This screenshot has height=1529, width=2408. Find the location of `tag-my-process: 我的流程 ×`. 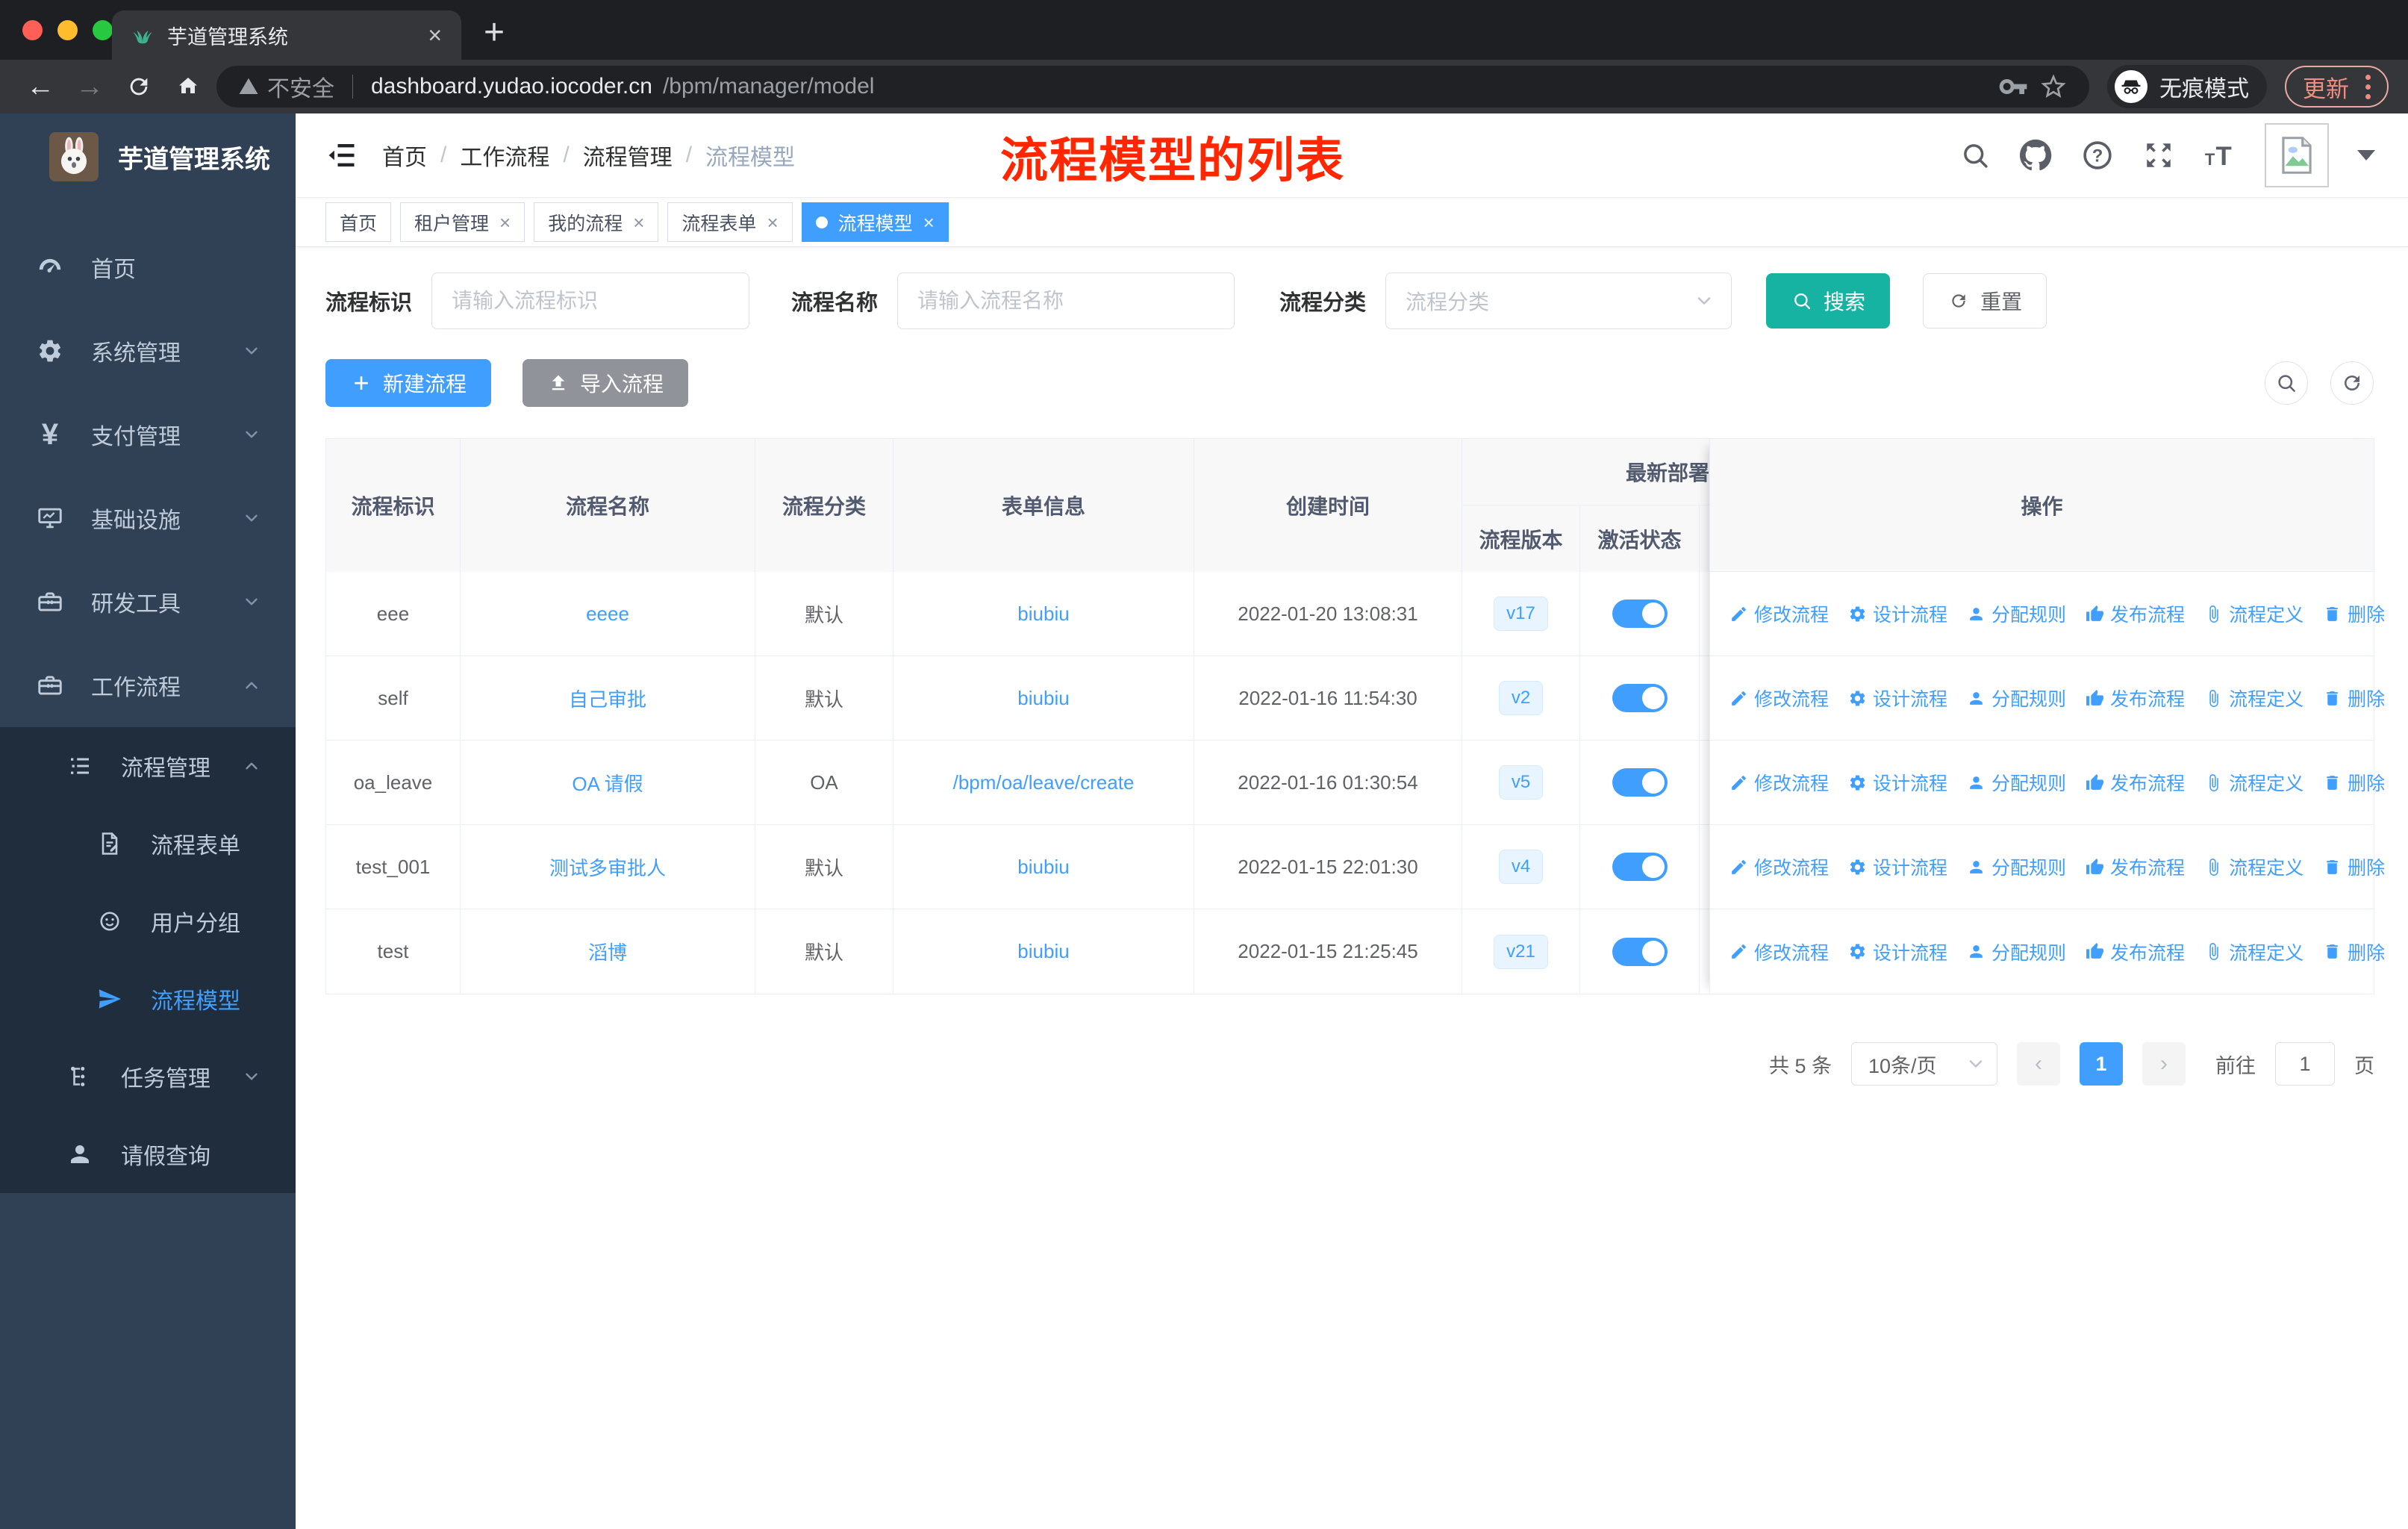

tag-my-process: 我的流程 × is located at coordinates (596, 222).